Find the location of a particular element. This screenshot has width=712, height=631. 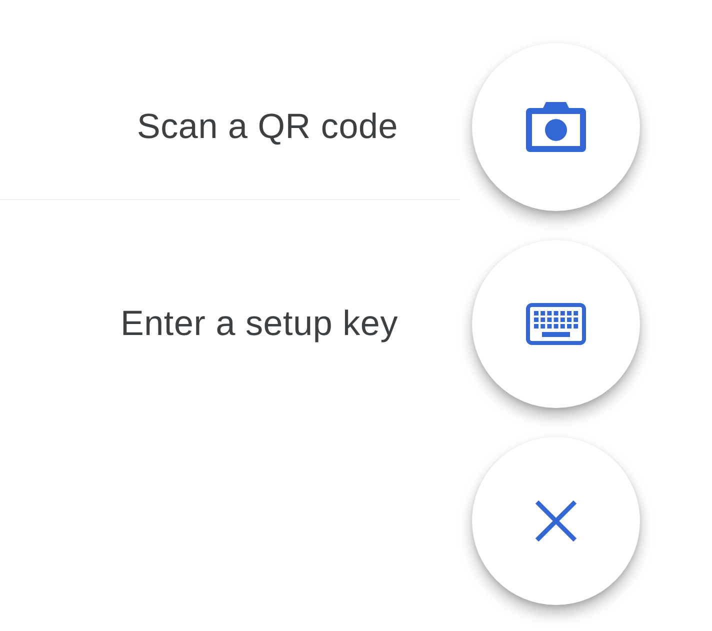

action-label: Scan a QR code is located at coordinates (267, 127).